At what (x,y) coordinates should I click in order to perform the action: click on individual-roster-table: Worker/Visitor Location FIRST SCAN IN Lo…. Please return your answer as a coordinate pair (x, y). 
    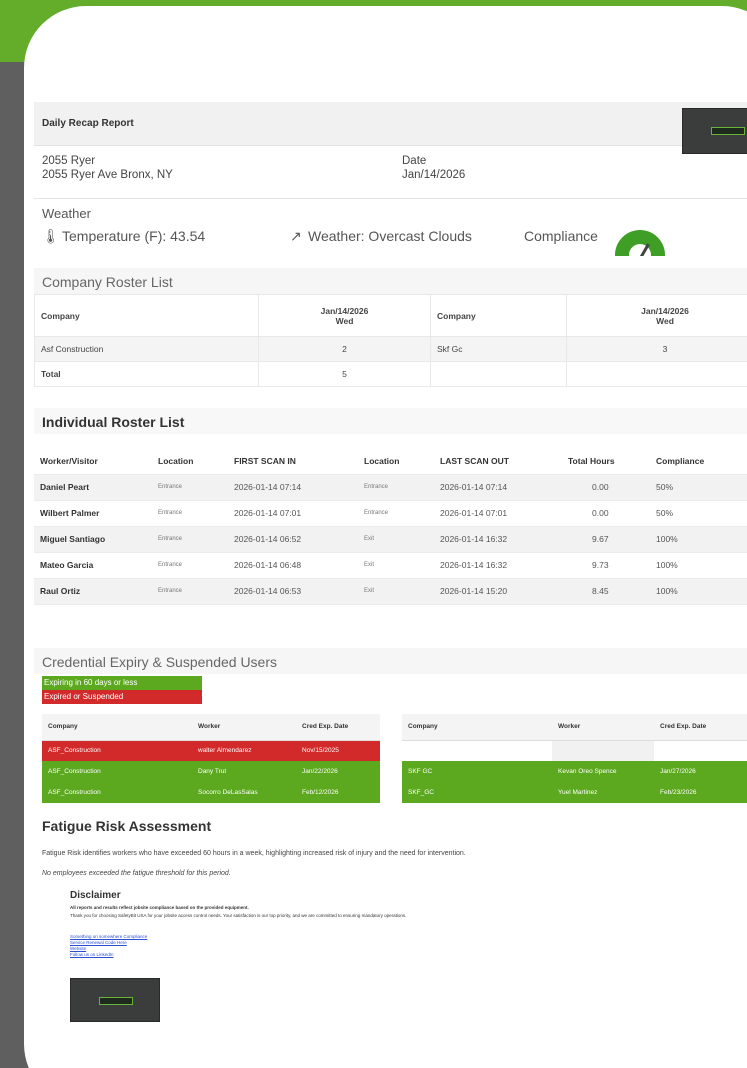
    Looking at the image, I should click on (390, 526).